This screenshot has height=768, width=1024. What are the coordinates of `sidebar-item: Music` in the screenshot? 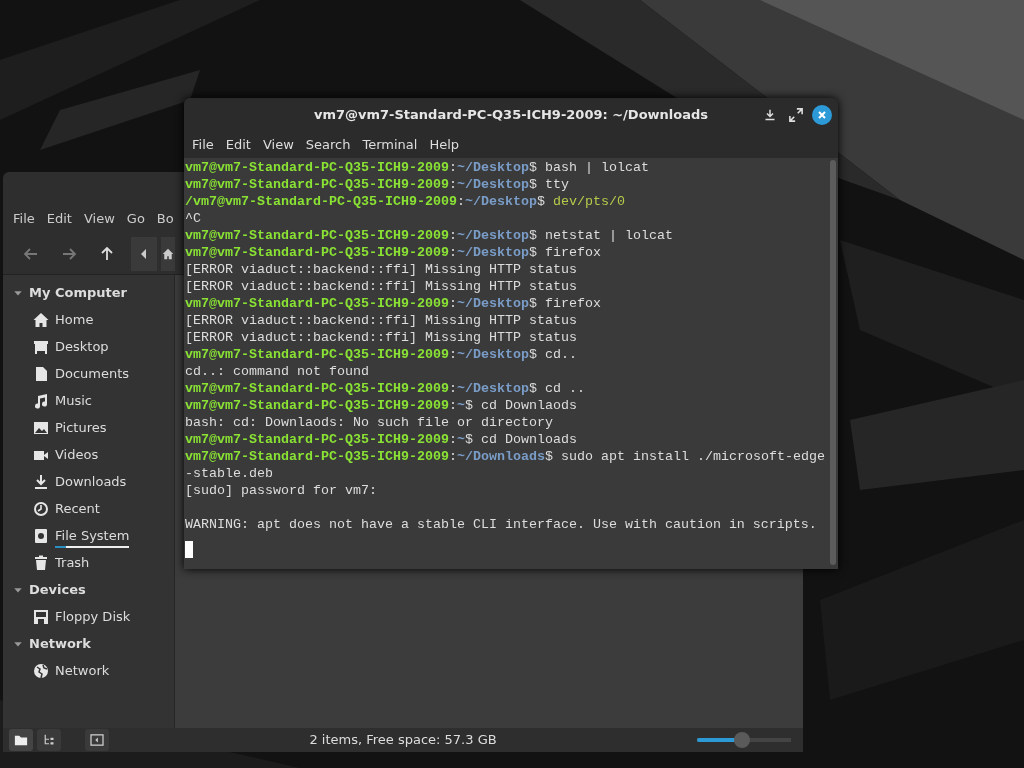 It's located at (88, 400).